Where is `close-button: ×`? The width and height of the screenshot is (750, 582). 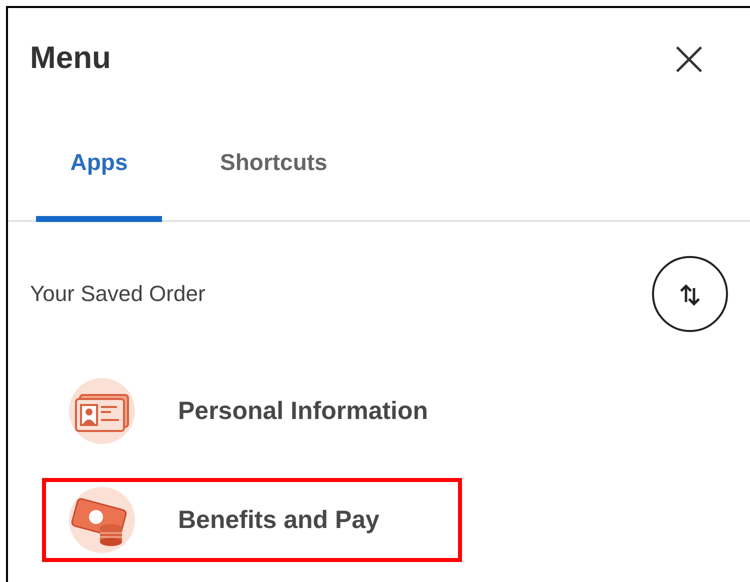
close-button: × is located at coordinates (689, 58).